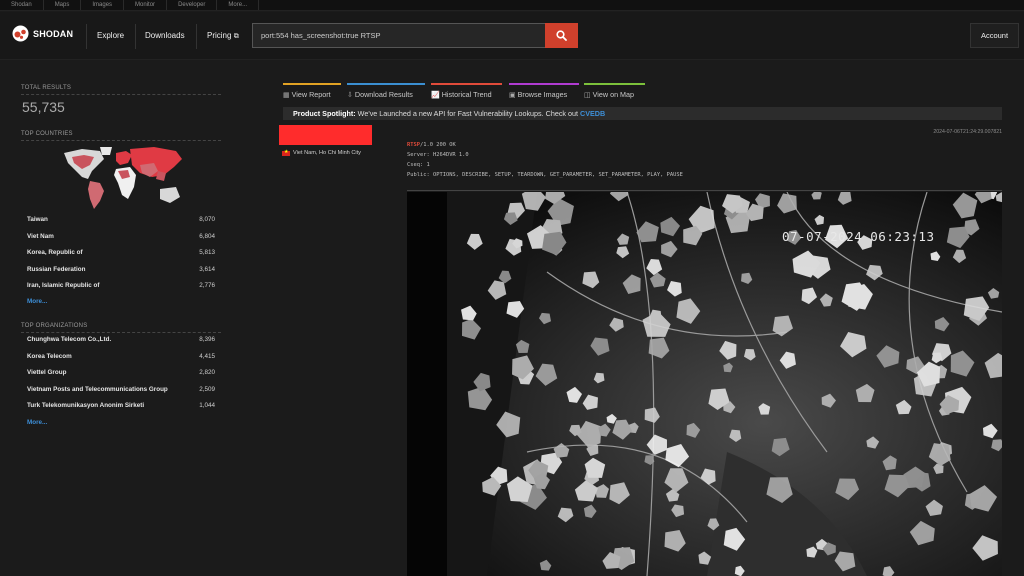 This screenshot has height=576, width=1024. What do you see at coordinates (207, 339) in the screenshot?
I see `org-count: 8,396` at bounding box center [207, 339].